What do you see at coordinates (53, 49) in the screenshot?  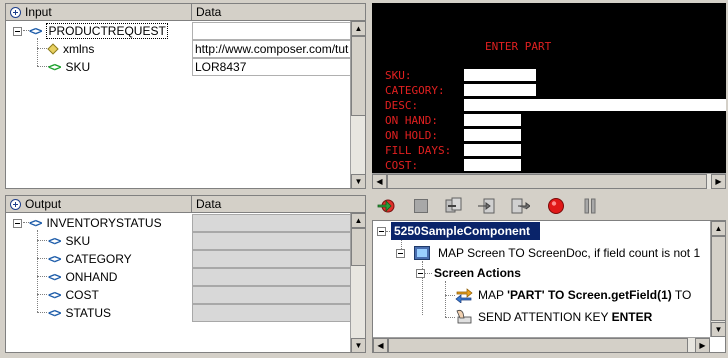 I see `attribute-icon` at bounding box center [53, 49].